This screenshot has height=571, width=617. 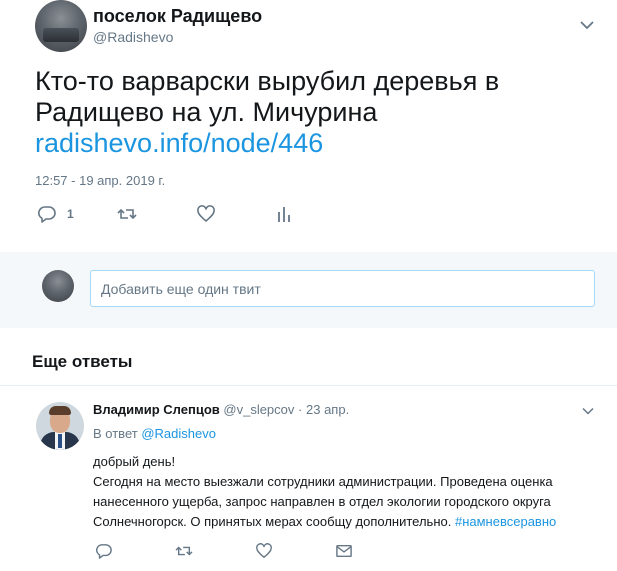 What do you see at coordinates (133, 37) in the screenshot?
I see `author-handle: @Radishevo` at bounding box center [133, 37].